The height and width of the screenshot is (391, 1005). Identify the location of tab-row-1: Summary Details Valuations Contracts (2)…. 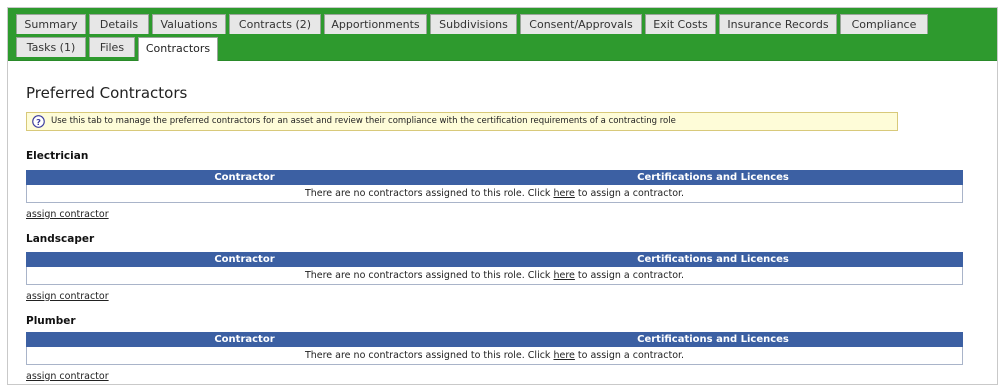
(472, 24).